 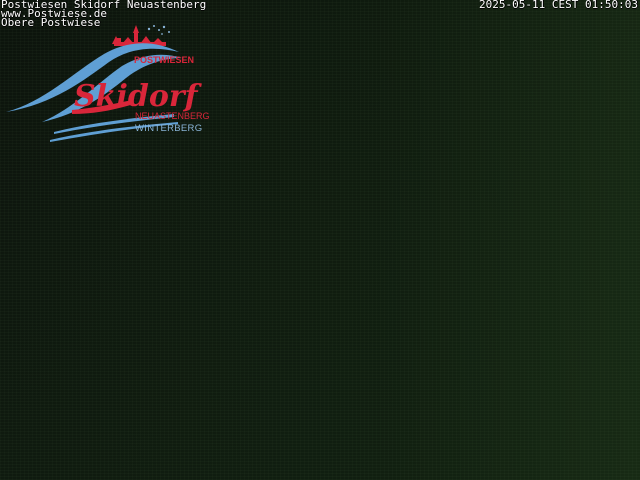 I want to click on logo-main-text: Skidorf, so click(x=136, y=96).